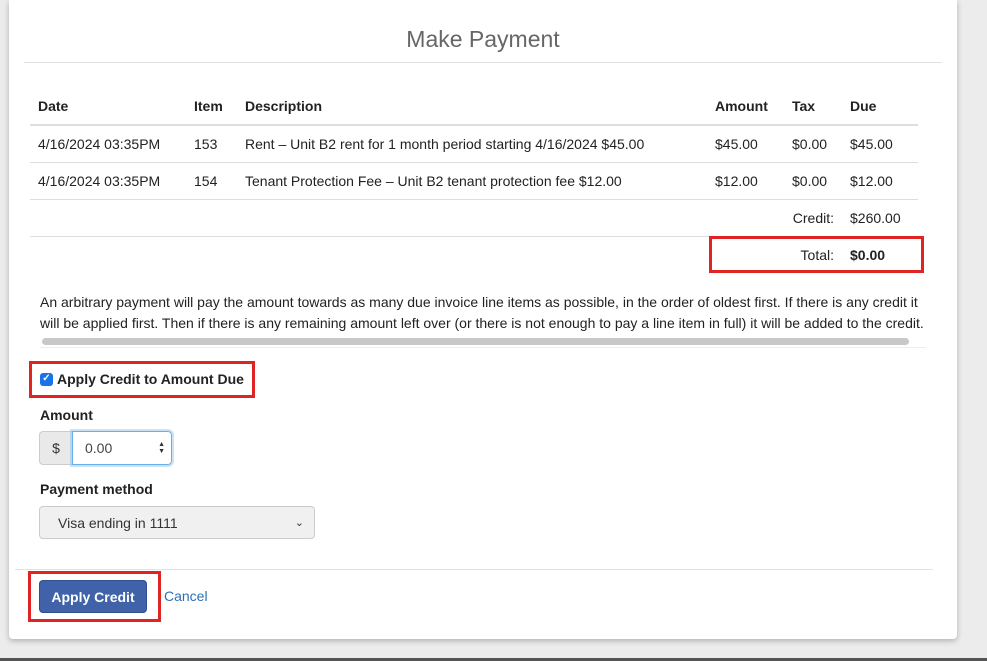  Describe the element at coordinates (436, 217) in the screenshot. I see `credit-label: Credit:` at that location.